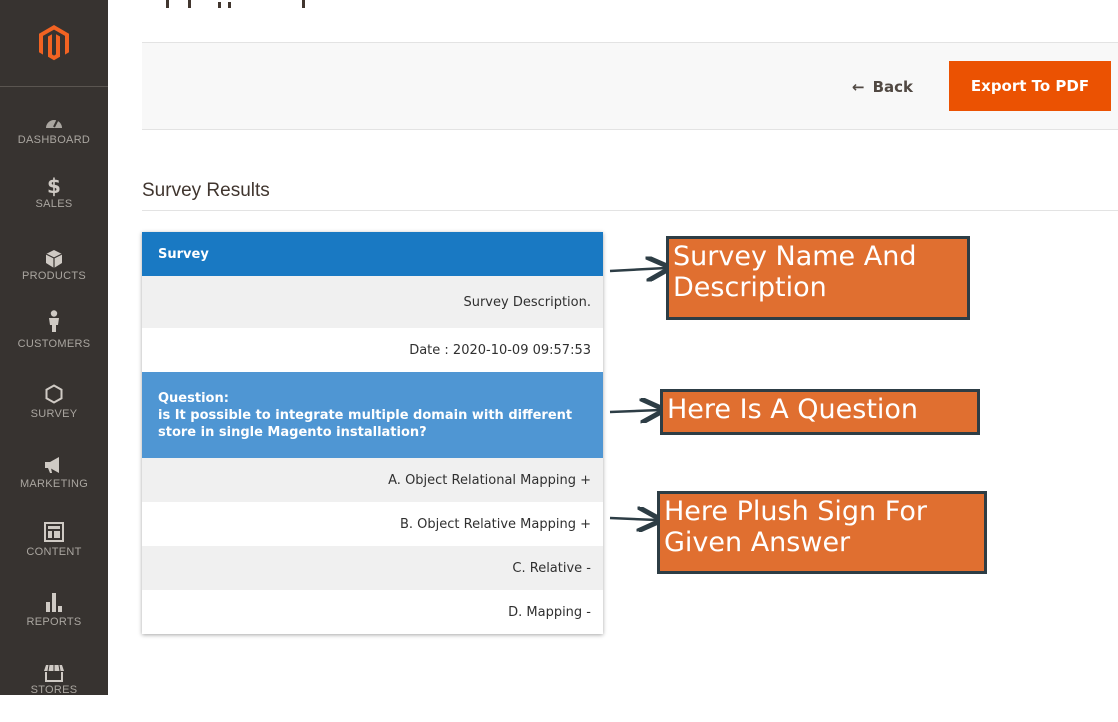 Image resolution: width=1118 pixels, height=722 pixels. Describe the element at coordinates (633, 519) in the screenshot. I see `arrow-plus-sign` at that location.